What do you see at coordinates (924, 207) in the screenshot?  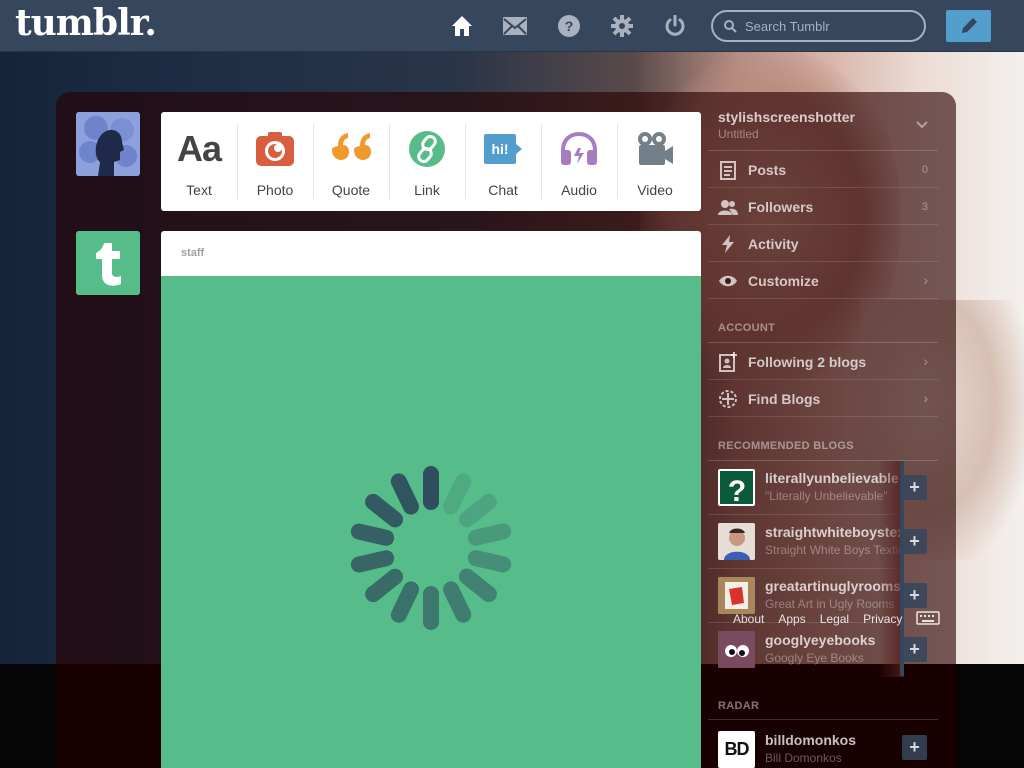 I see `followers-count: 3` at bounding box center [924, 207].